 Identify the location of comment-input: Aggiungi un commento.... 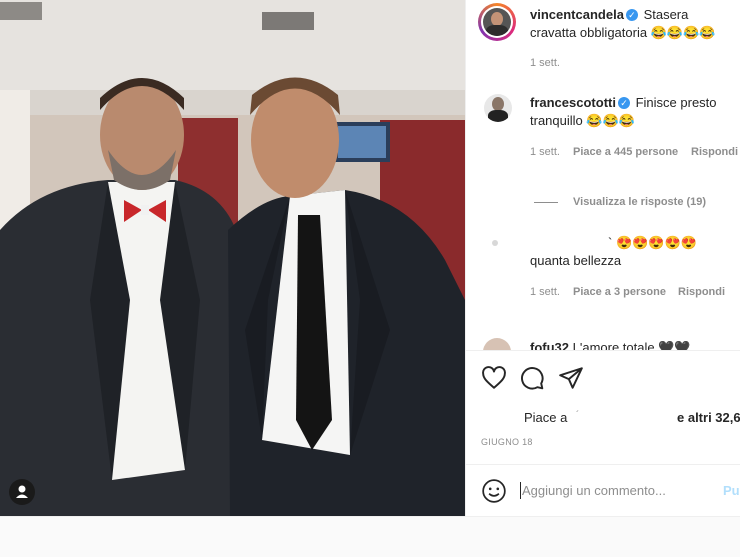
(615, 491).